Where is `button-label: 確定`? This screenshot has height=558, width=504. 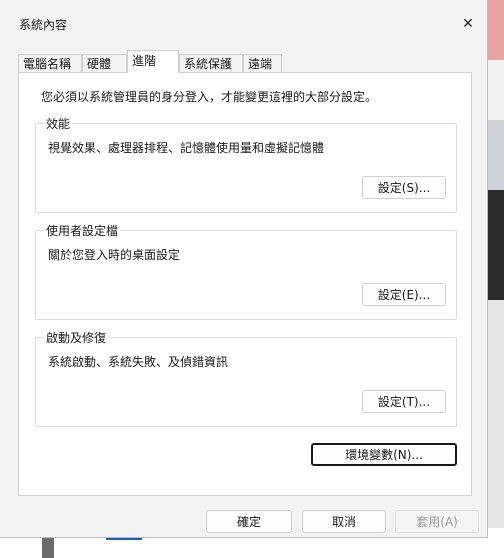
button-label: 確定 is located at coordinates (248, 522).